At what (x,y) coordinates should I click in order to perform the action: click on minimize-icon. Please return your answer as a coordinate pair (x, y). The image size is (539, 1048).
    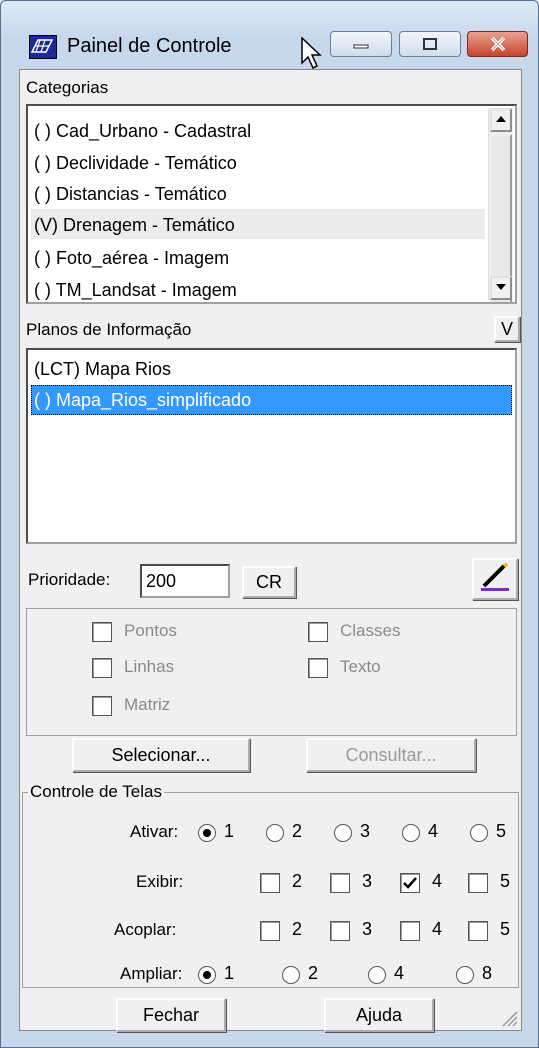
    Looking at the image, I should click on (361, 46).